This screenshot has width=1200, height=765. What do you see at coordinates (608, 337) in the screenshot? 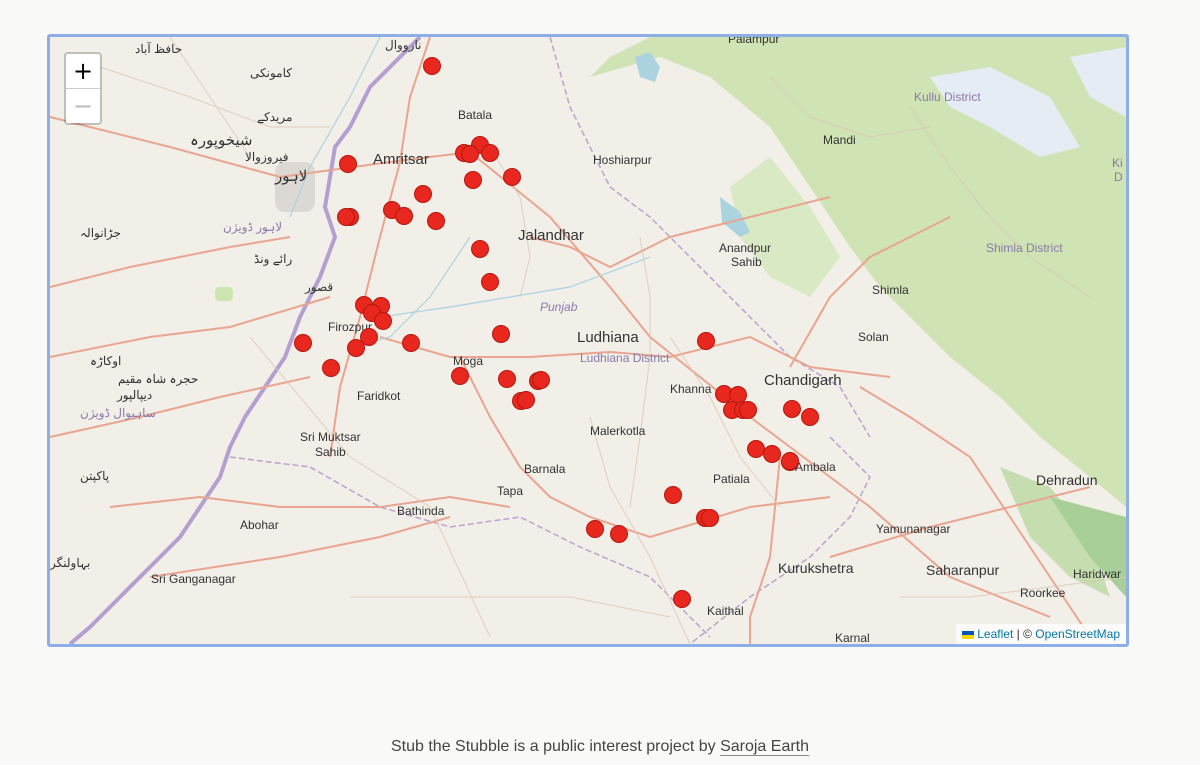
I see `label-ludhiana: Ludhiana` at bounding box center [608, 337].